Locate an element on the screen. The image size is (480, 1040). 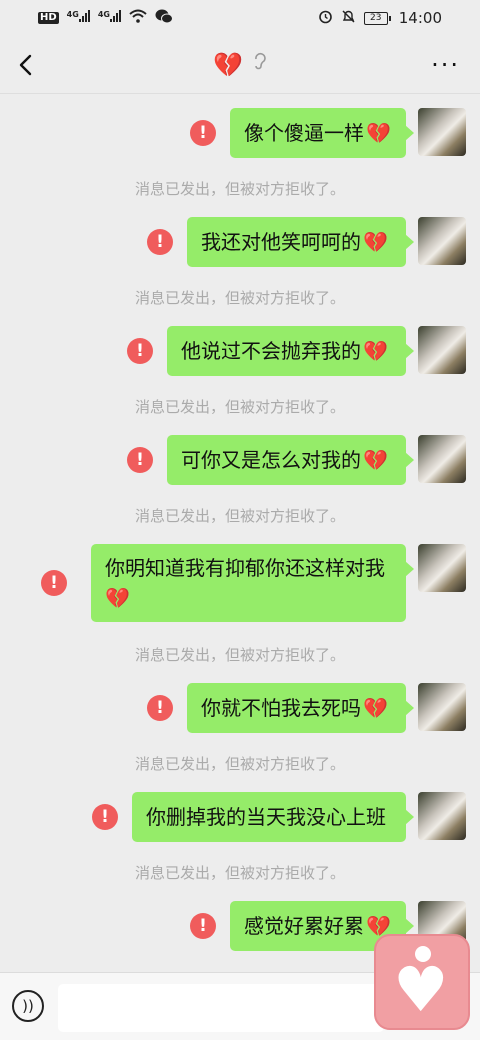
message-bubble: 我还对他笑呵呵的 💔 is located at coordinates (300, 242).